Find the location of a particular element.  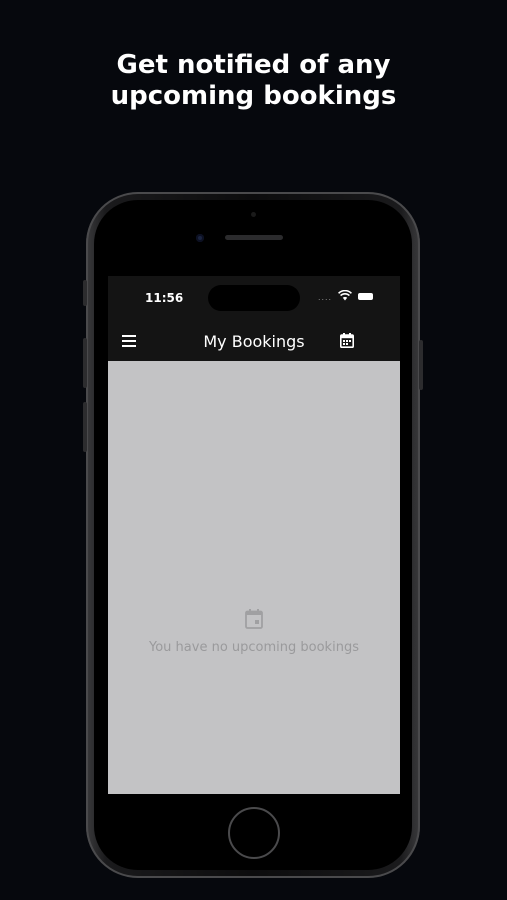

promo-headline-line1: Get notified of any is located at coordinates (253, 65).